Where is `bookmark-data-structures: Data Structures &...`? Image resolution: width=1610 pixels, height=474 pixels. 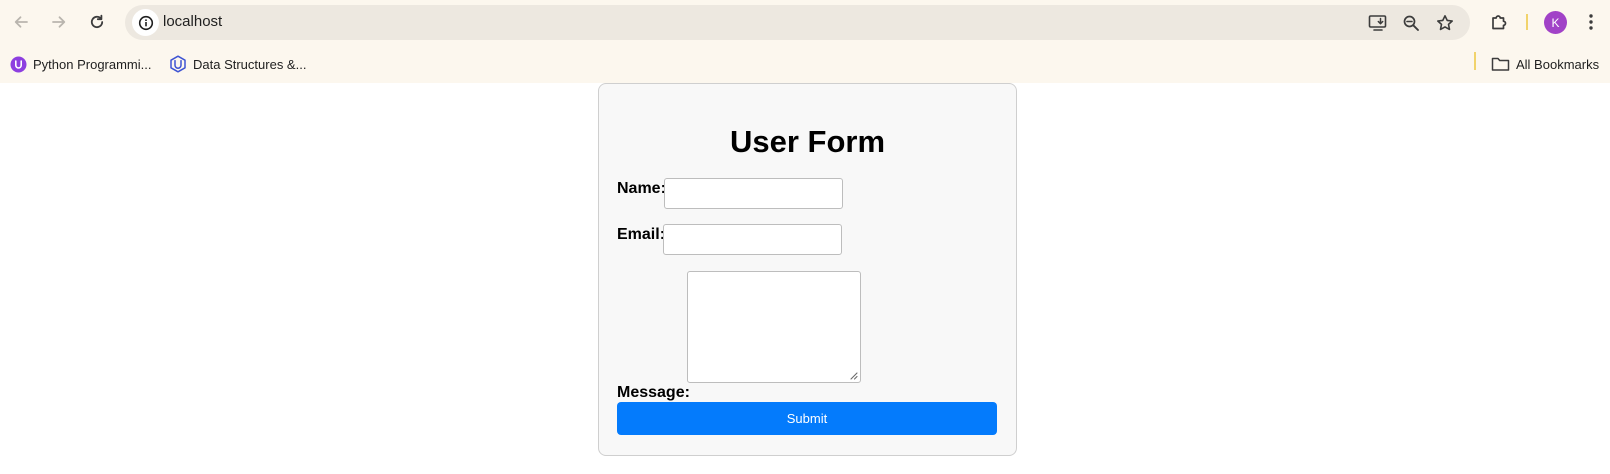 bookmark-data-structures: Data Structures &... is located at coordinates (237, 64).